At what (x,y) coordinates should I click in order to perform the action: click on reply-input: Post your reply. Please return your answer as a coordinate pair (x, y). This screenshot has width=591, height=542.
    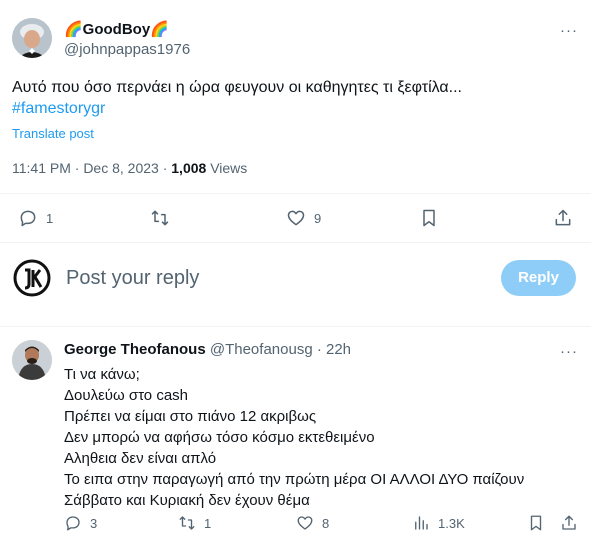
    Looking at the image, I should click on (276, 278).